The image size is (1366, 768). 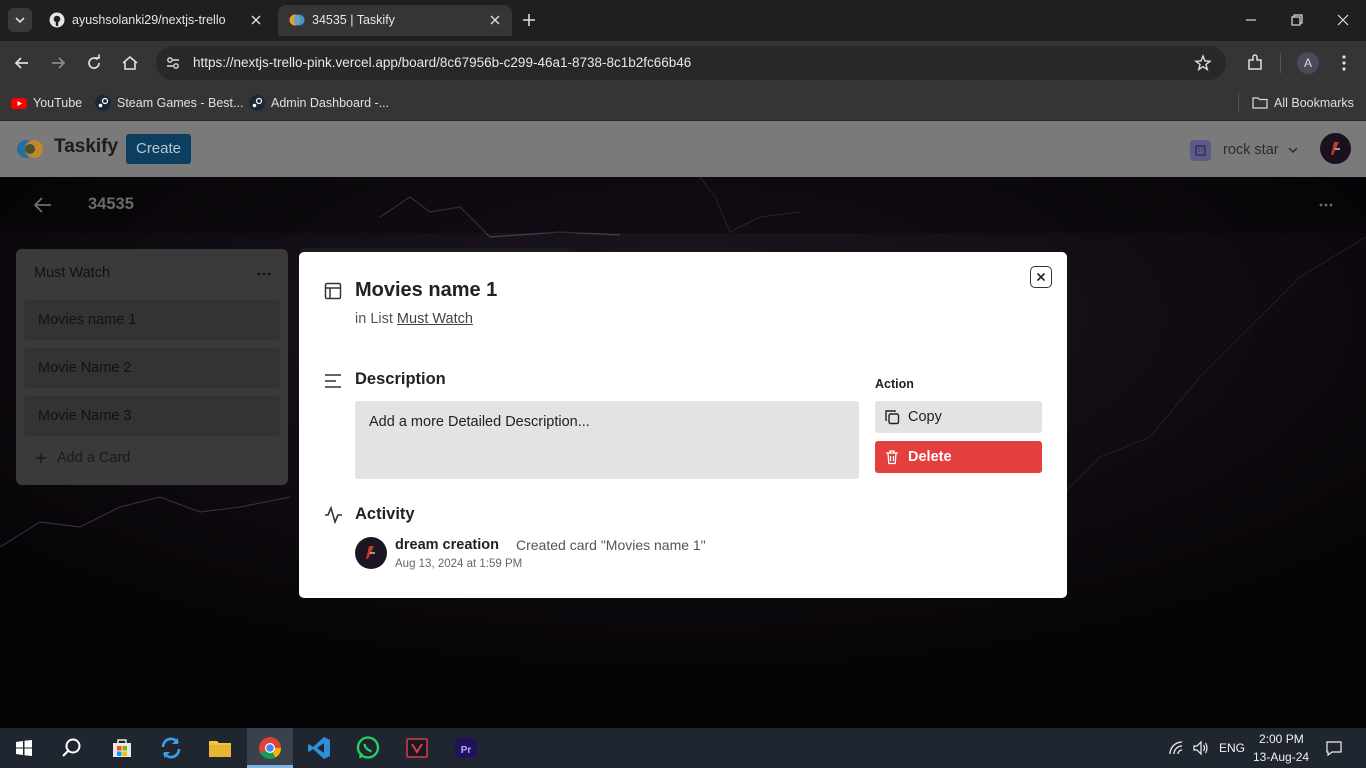 What do you see at coordinates (459, 564) in the screenshot?
I see `activity-timestamp: Aug 13, 2024 at 1:59 PM` at bounding box center [459, 564].